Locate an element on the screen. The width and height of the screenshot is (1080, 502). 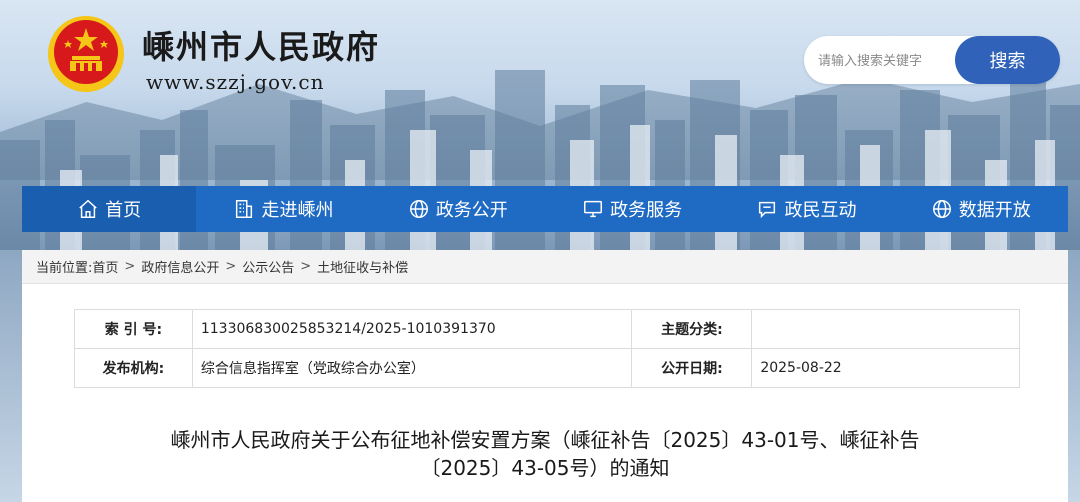
nav-label: 政务公开 is located at coordinates (471, 210).